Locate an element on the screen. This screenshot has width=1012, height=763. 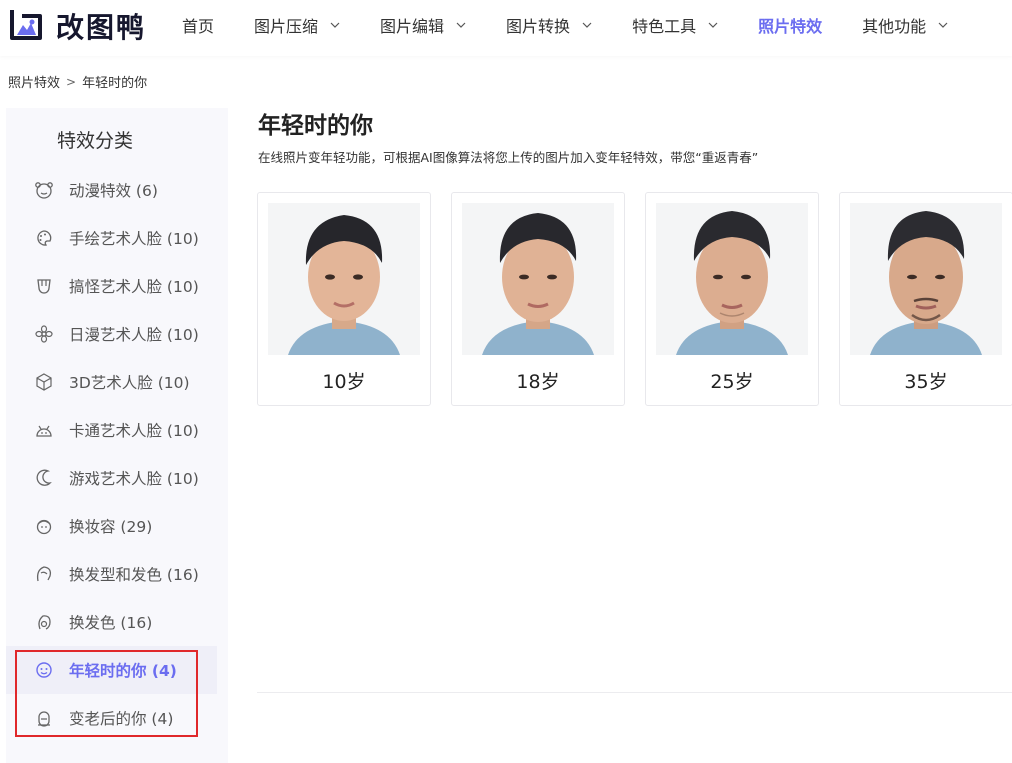
sidebar-item-label: 游戏艺术人脸 (10) is located at coordinates (134, 479).